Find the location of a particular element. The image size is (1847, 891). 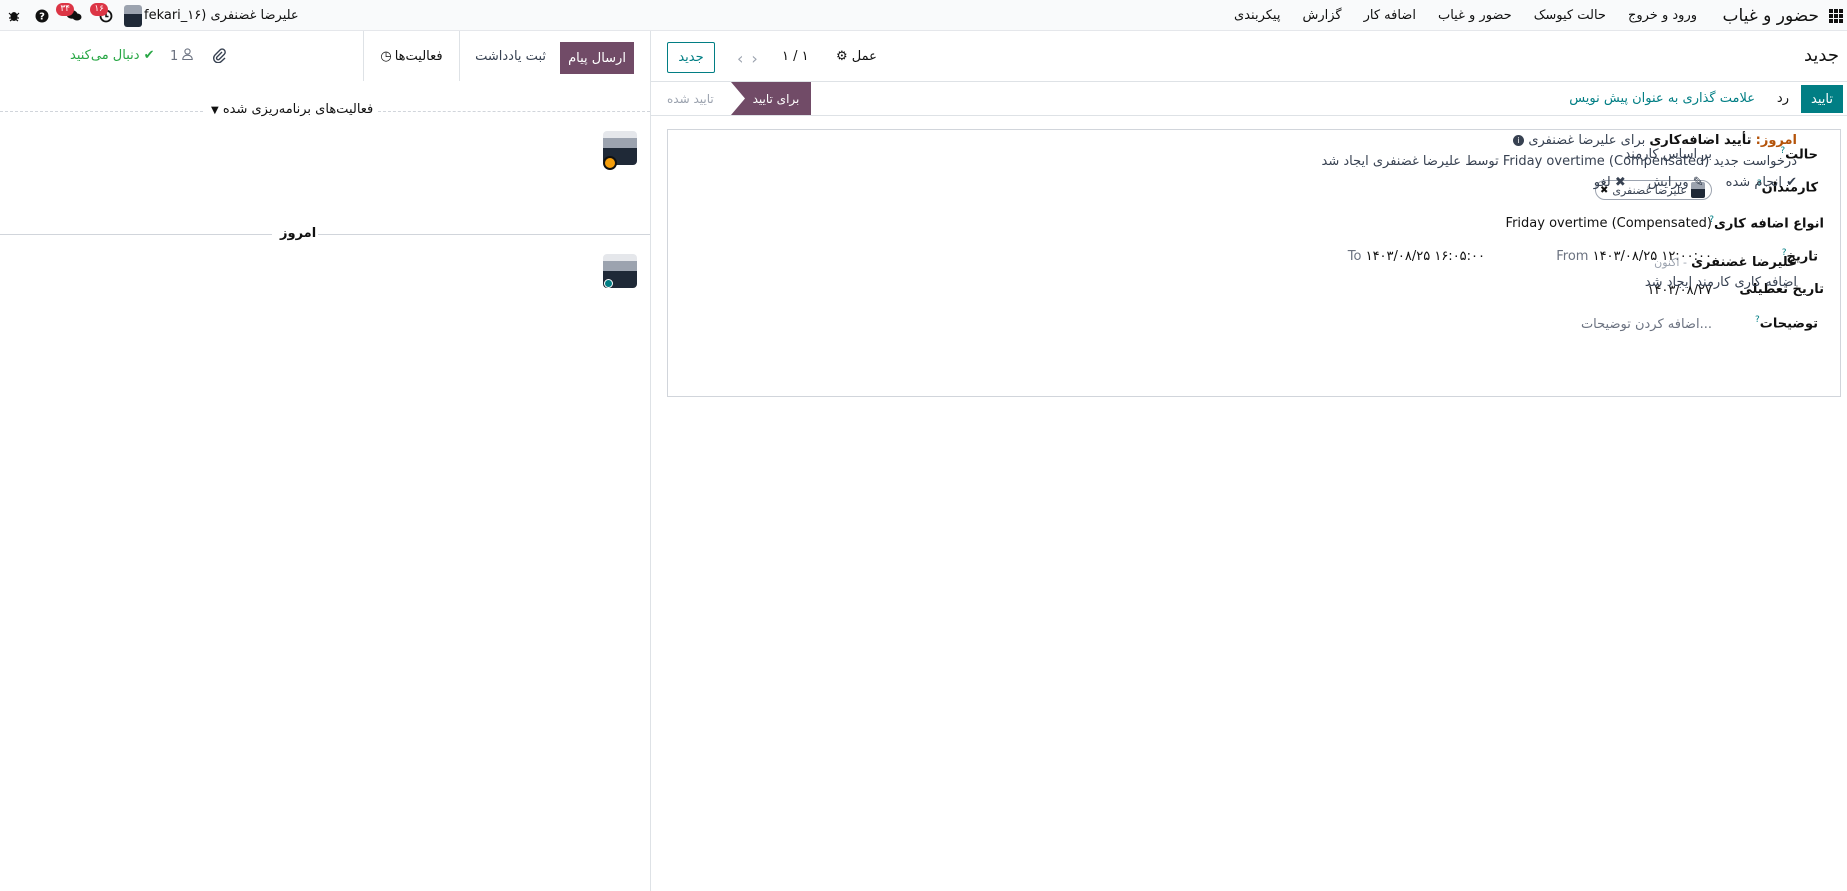

activity-assignee: برای علیرضا غضنفری is located at coordinates (1587, 140).